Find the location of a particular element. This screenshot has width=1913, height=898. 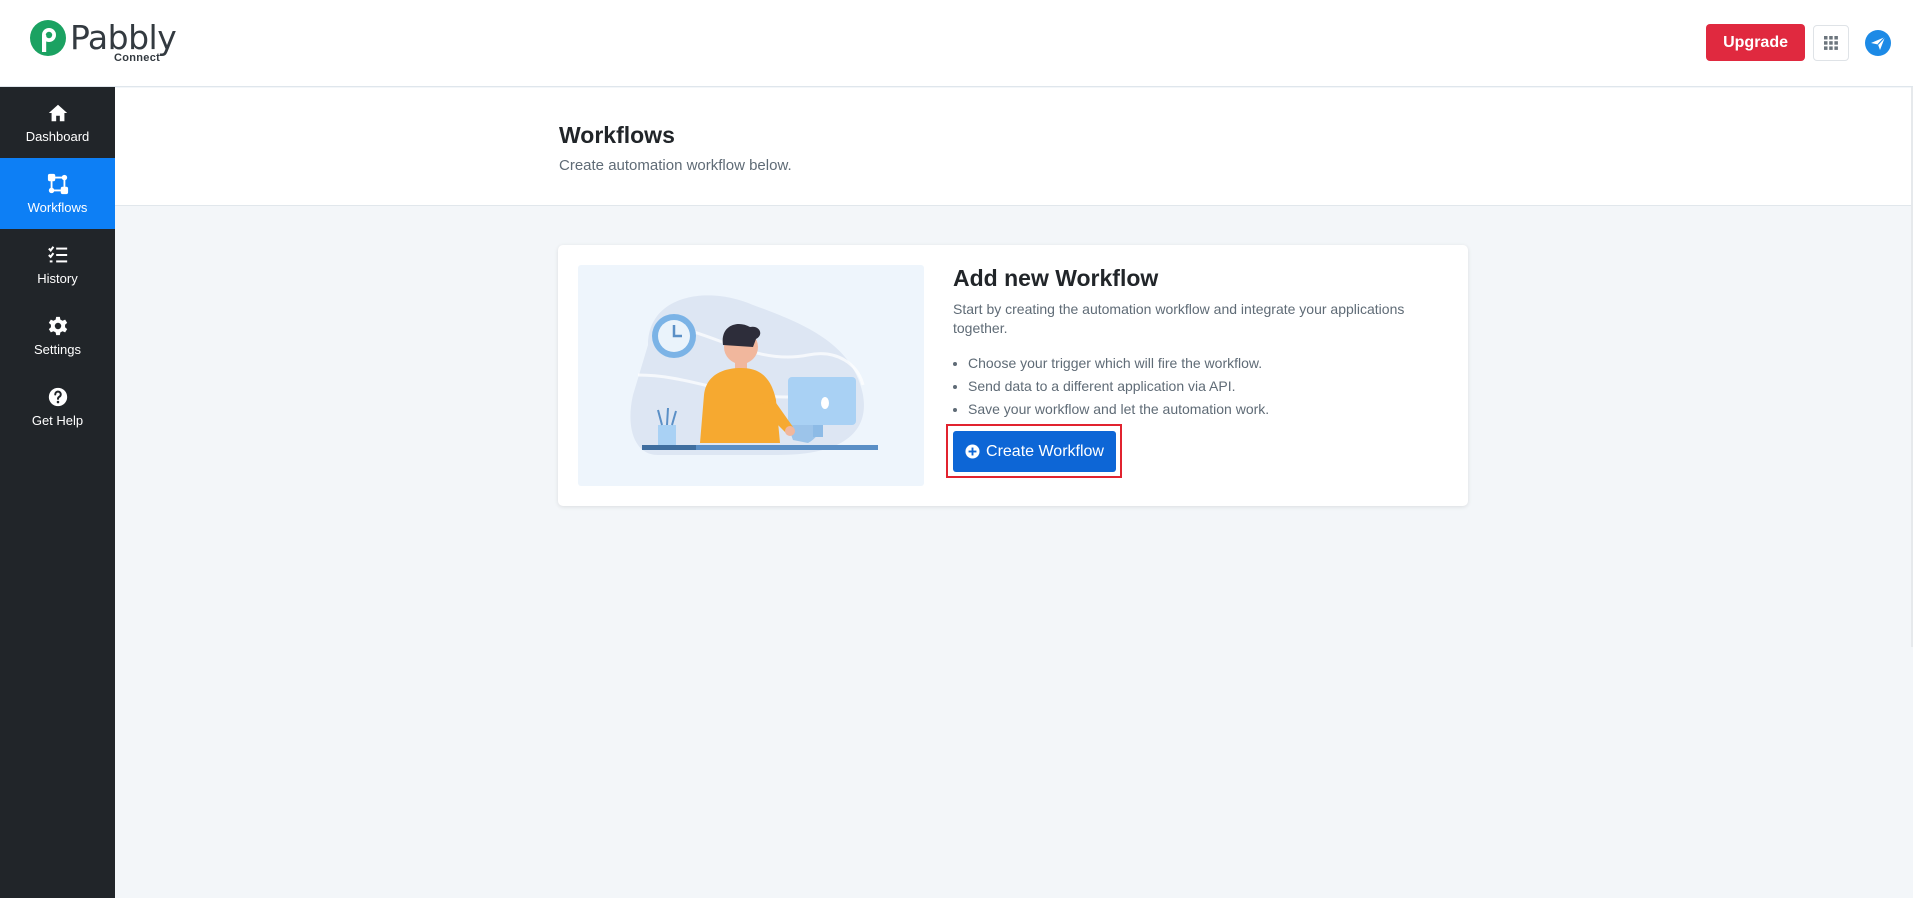

checklist-icon is located at coordinates (57, 253).